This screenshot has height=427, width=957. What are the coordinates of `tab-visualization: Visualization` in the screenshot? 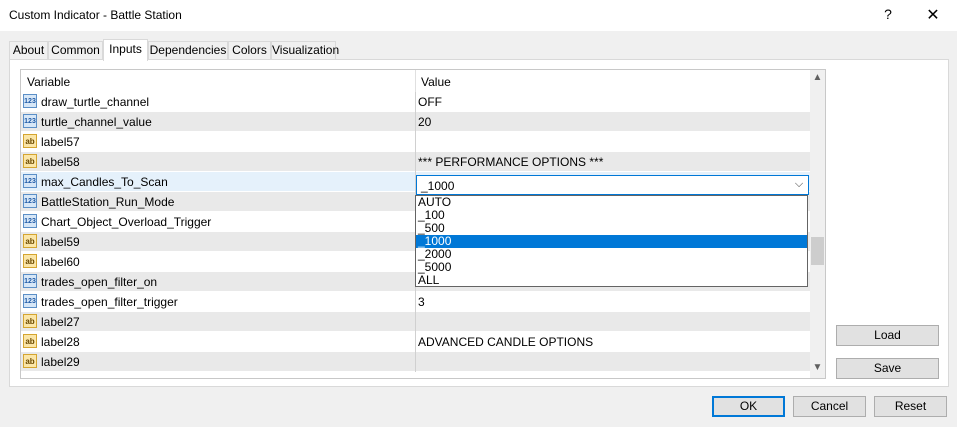 It's located at (305, 50).